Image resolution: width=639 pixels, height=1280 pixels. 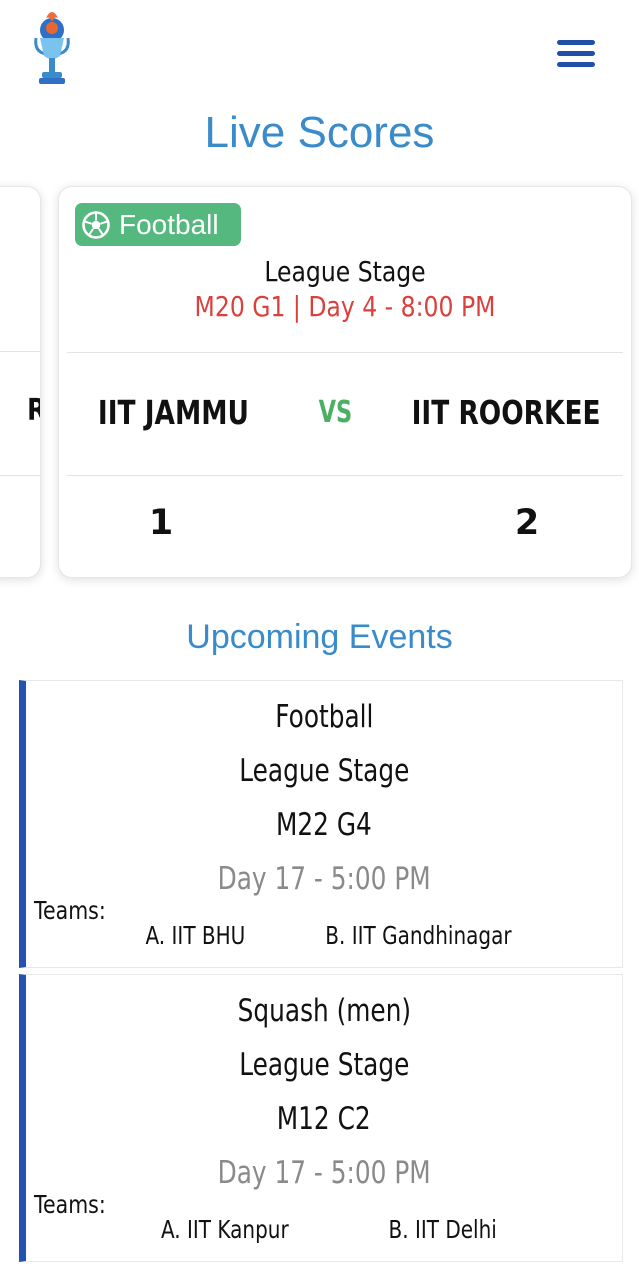 What do you see at coordinates (576, 57) in the screenshot?
I see `hamburger-menu-icon` at bounding box center [576, 57].